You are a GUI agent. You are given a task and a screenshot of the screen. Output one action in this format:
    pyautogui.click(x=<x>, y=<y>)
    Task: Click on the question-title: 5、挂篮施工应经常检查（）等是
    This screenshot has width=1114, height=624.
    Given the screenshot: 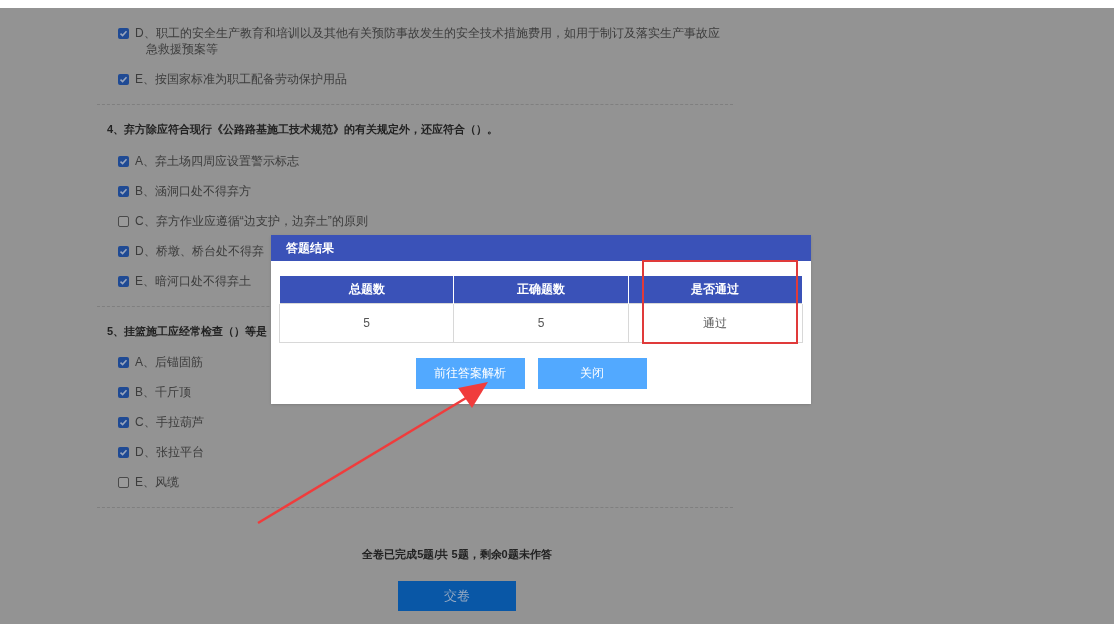 What is the action you would take?
    pyautogui.click(x=187, y=331)
    